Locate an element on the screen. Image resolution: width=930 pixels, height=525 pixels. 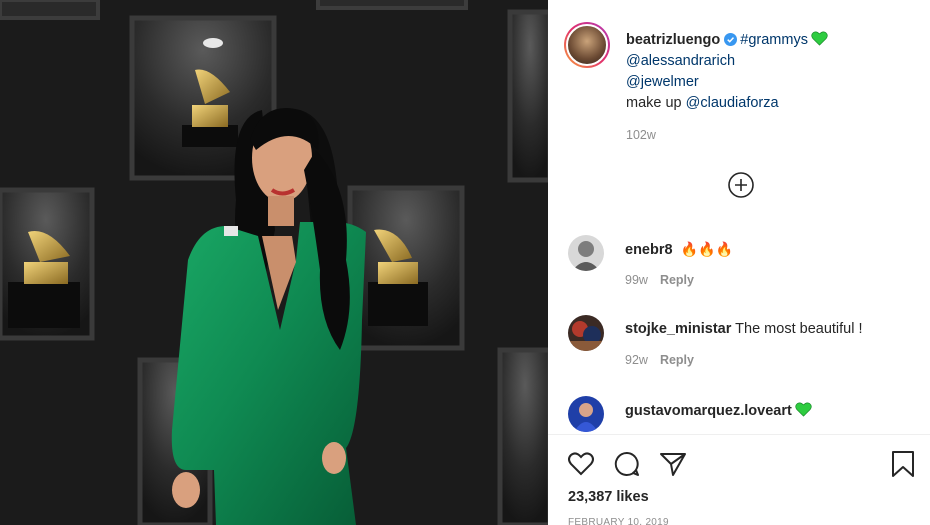
comment-item: enebr8 🔥🔥🔥 99w Reply is located at coordinates (743, 265).